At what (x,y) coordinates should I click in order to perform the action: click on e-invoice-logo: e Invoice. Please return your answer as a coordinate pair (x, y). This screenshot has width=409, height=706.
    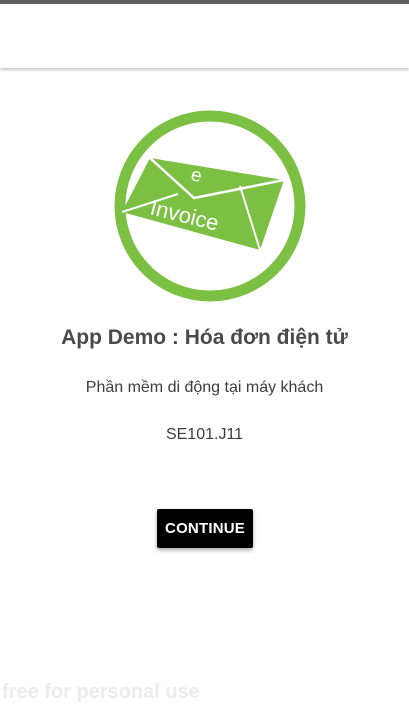
    Looking at the image, I should click on (210, 206).